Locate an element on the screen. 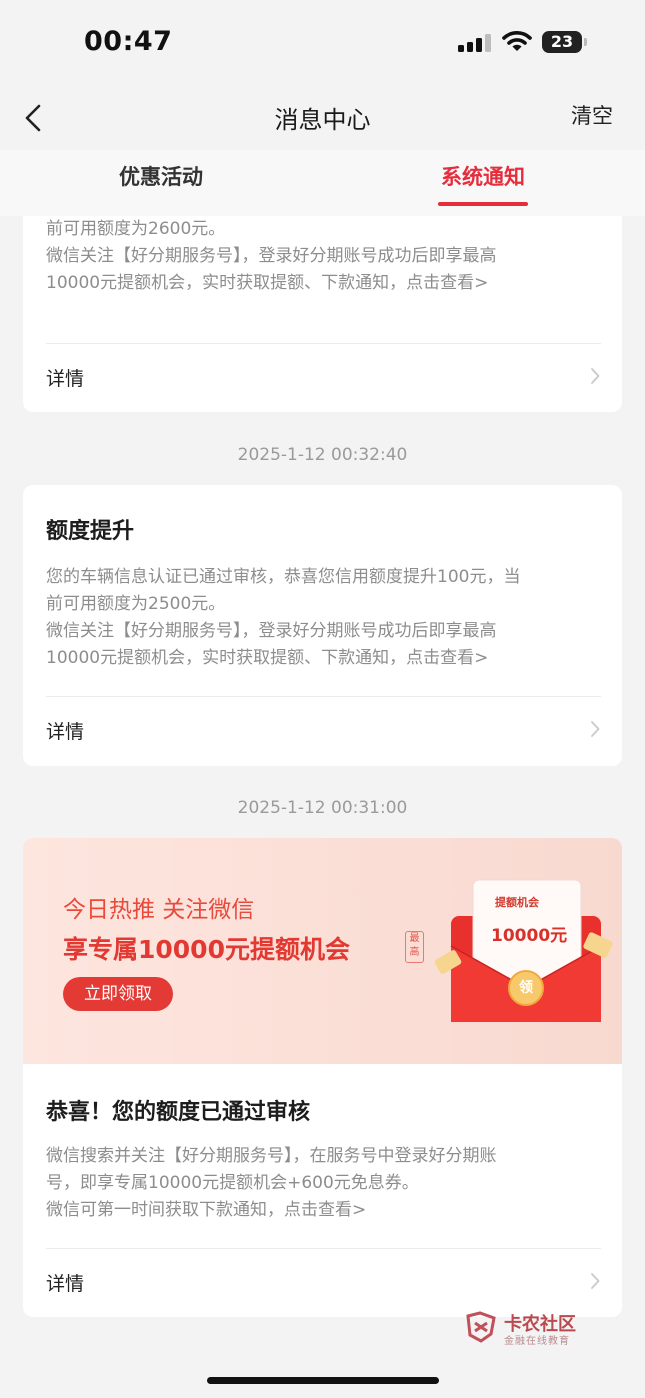  envelope-title: 提额机会 is located at coordinates (517, 902).